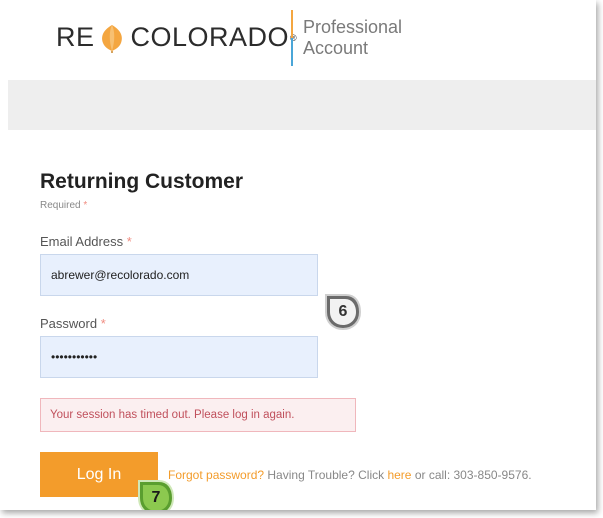 Image resolution: width=603 pixels, height=518 pixels. Describe the element at coordinates (179, 357) in the screenshot. I see `password-input` at that location.